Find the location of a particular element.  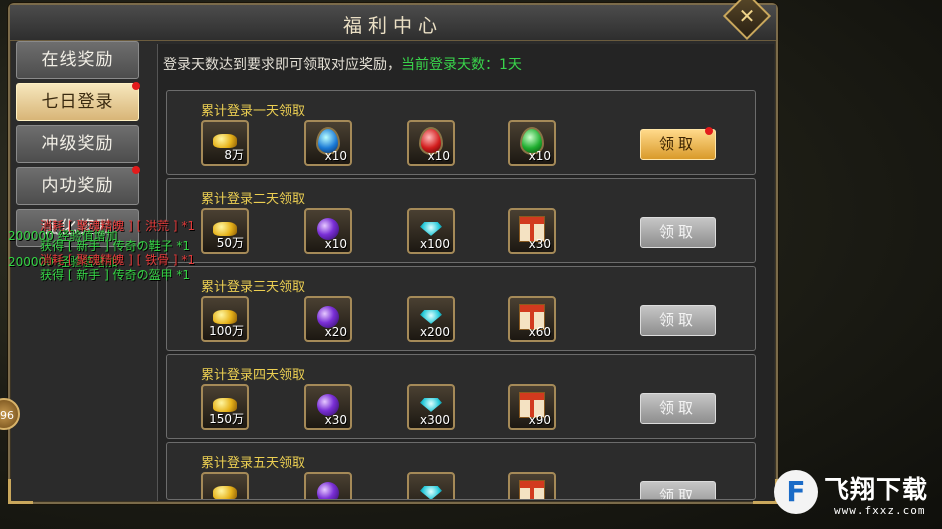

reward-item-slot: x90 is located at coordinates (532, 407).